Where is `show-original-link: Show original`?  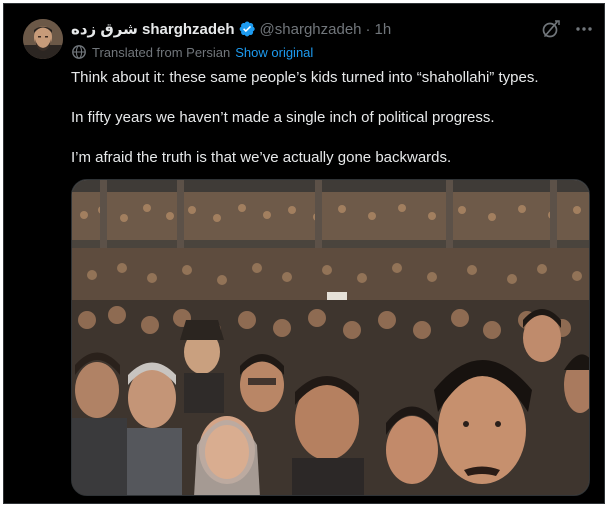 show-original-link: Show original is located at coordinates (274, 52).